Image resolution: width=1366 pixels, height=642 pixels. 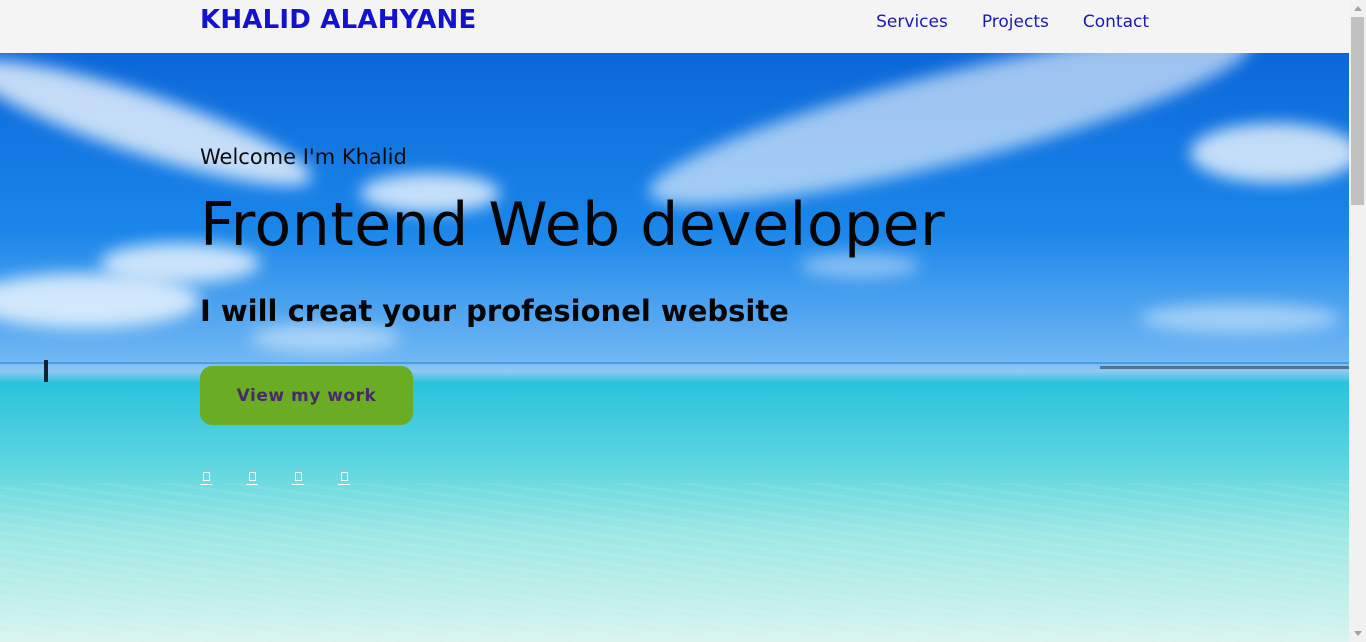 I want to click on main-nav: Services Projects Contact, so click(x=1012, y=22).